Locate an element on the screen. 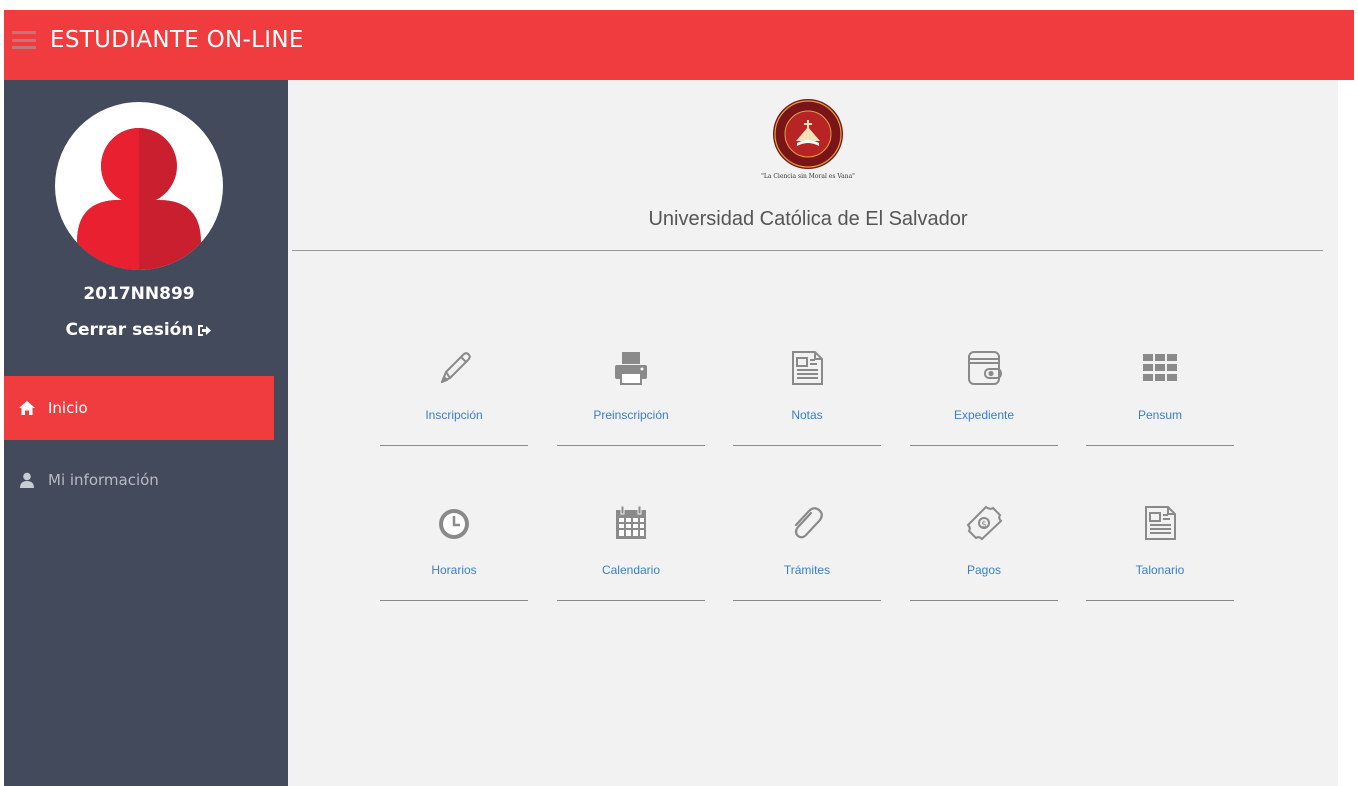 Image resolution: width=1358 pixels, height=786 pixels. logout-link: Cerrar sesión is located at coordinates (139, 330).